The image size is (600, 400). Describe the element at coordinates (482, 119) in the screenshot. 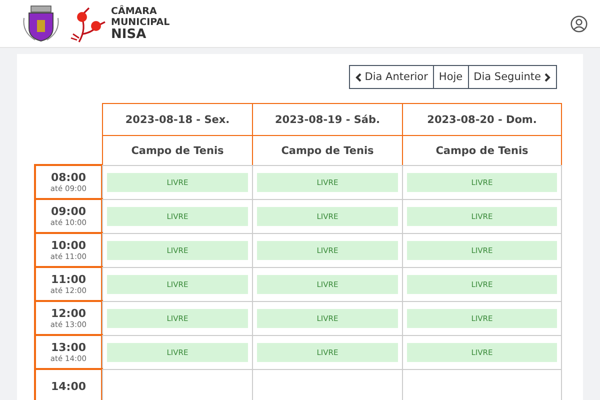

I see `date-header: 2023-08-20 - Dom.` at that location.